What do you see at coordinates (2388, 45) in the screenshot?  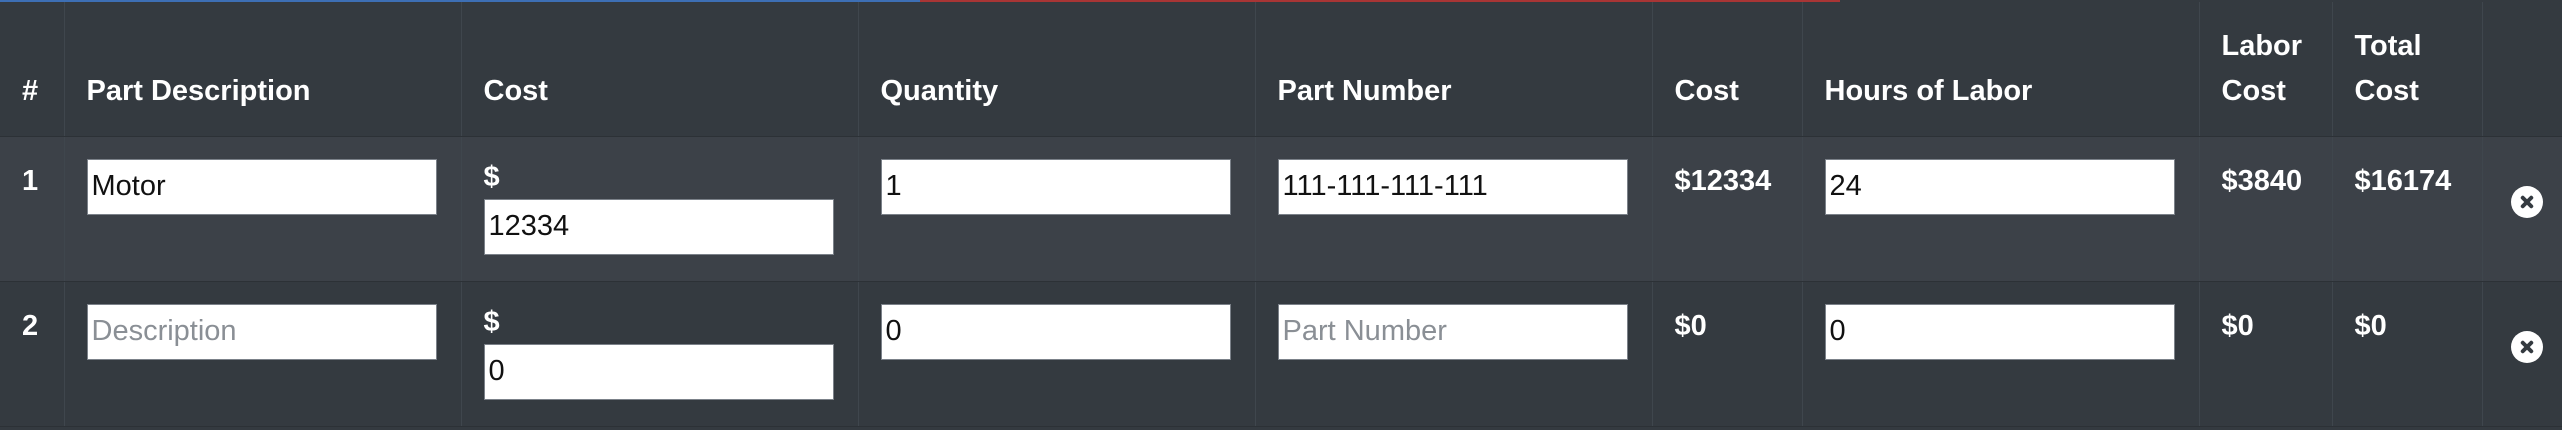 I see `header-total-cost-line1: Total` at bounding box center [2388, 45].